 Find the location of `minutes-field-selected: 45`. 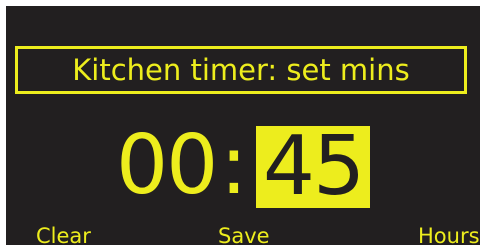

minutes-field-selected: 45 is located at coordinates (313, 167).